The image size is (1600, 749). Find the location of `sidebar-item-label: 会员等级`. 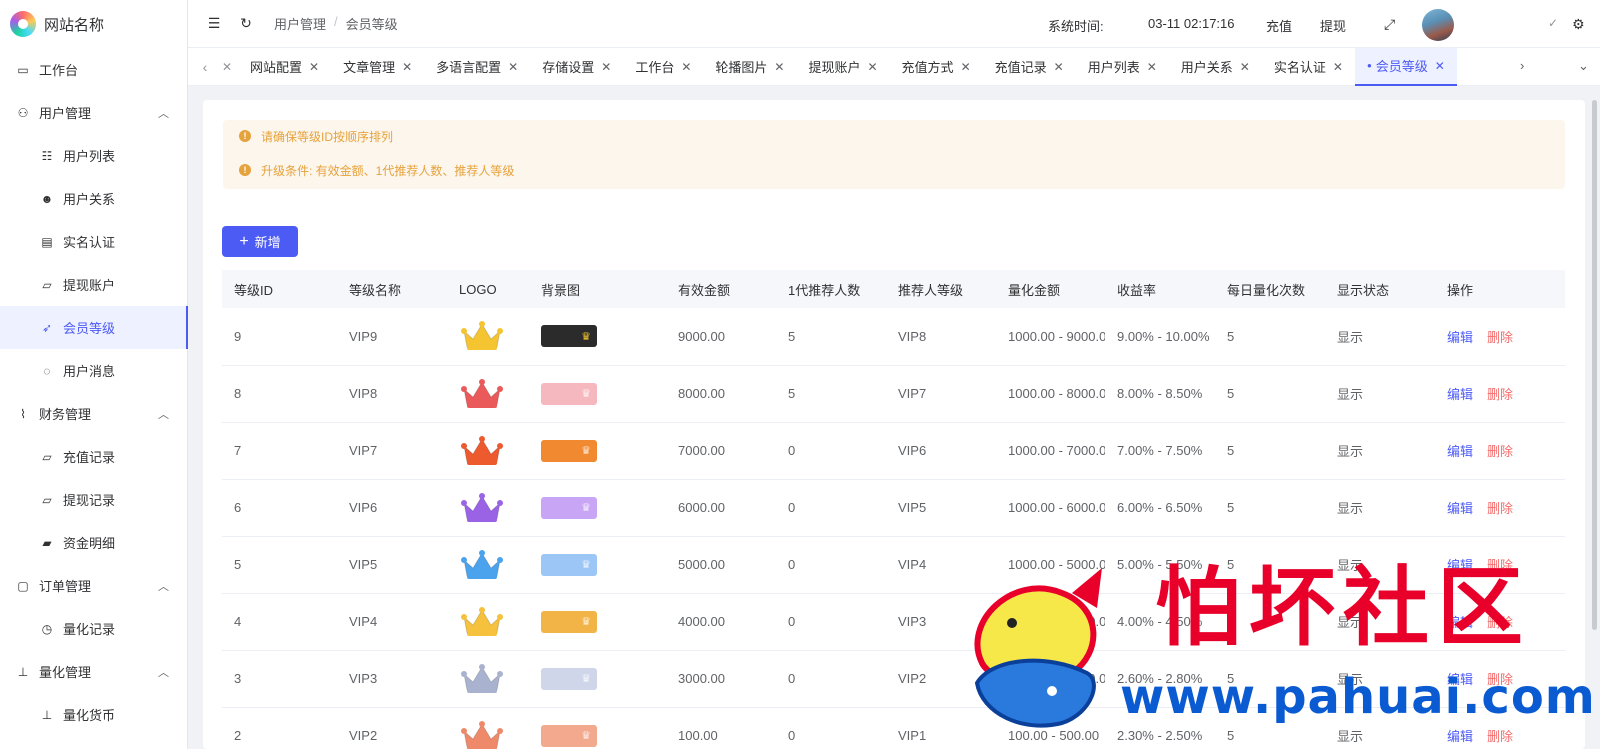

sidebar-item-label: 会员等级 is located at coordinates (89, 328).